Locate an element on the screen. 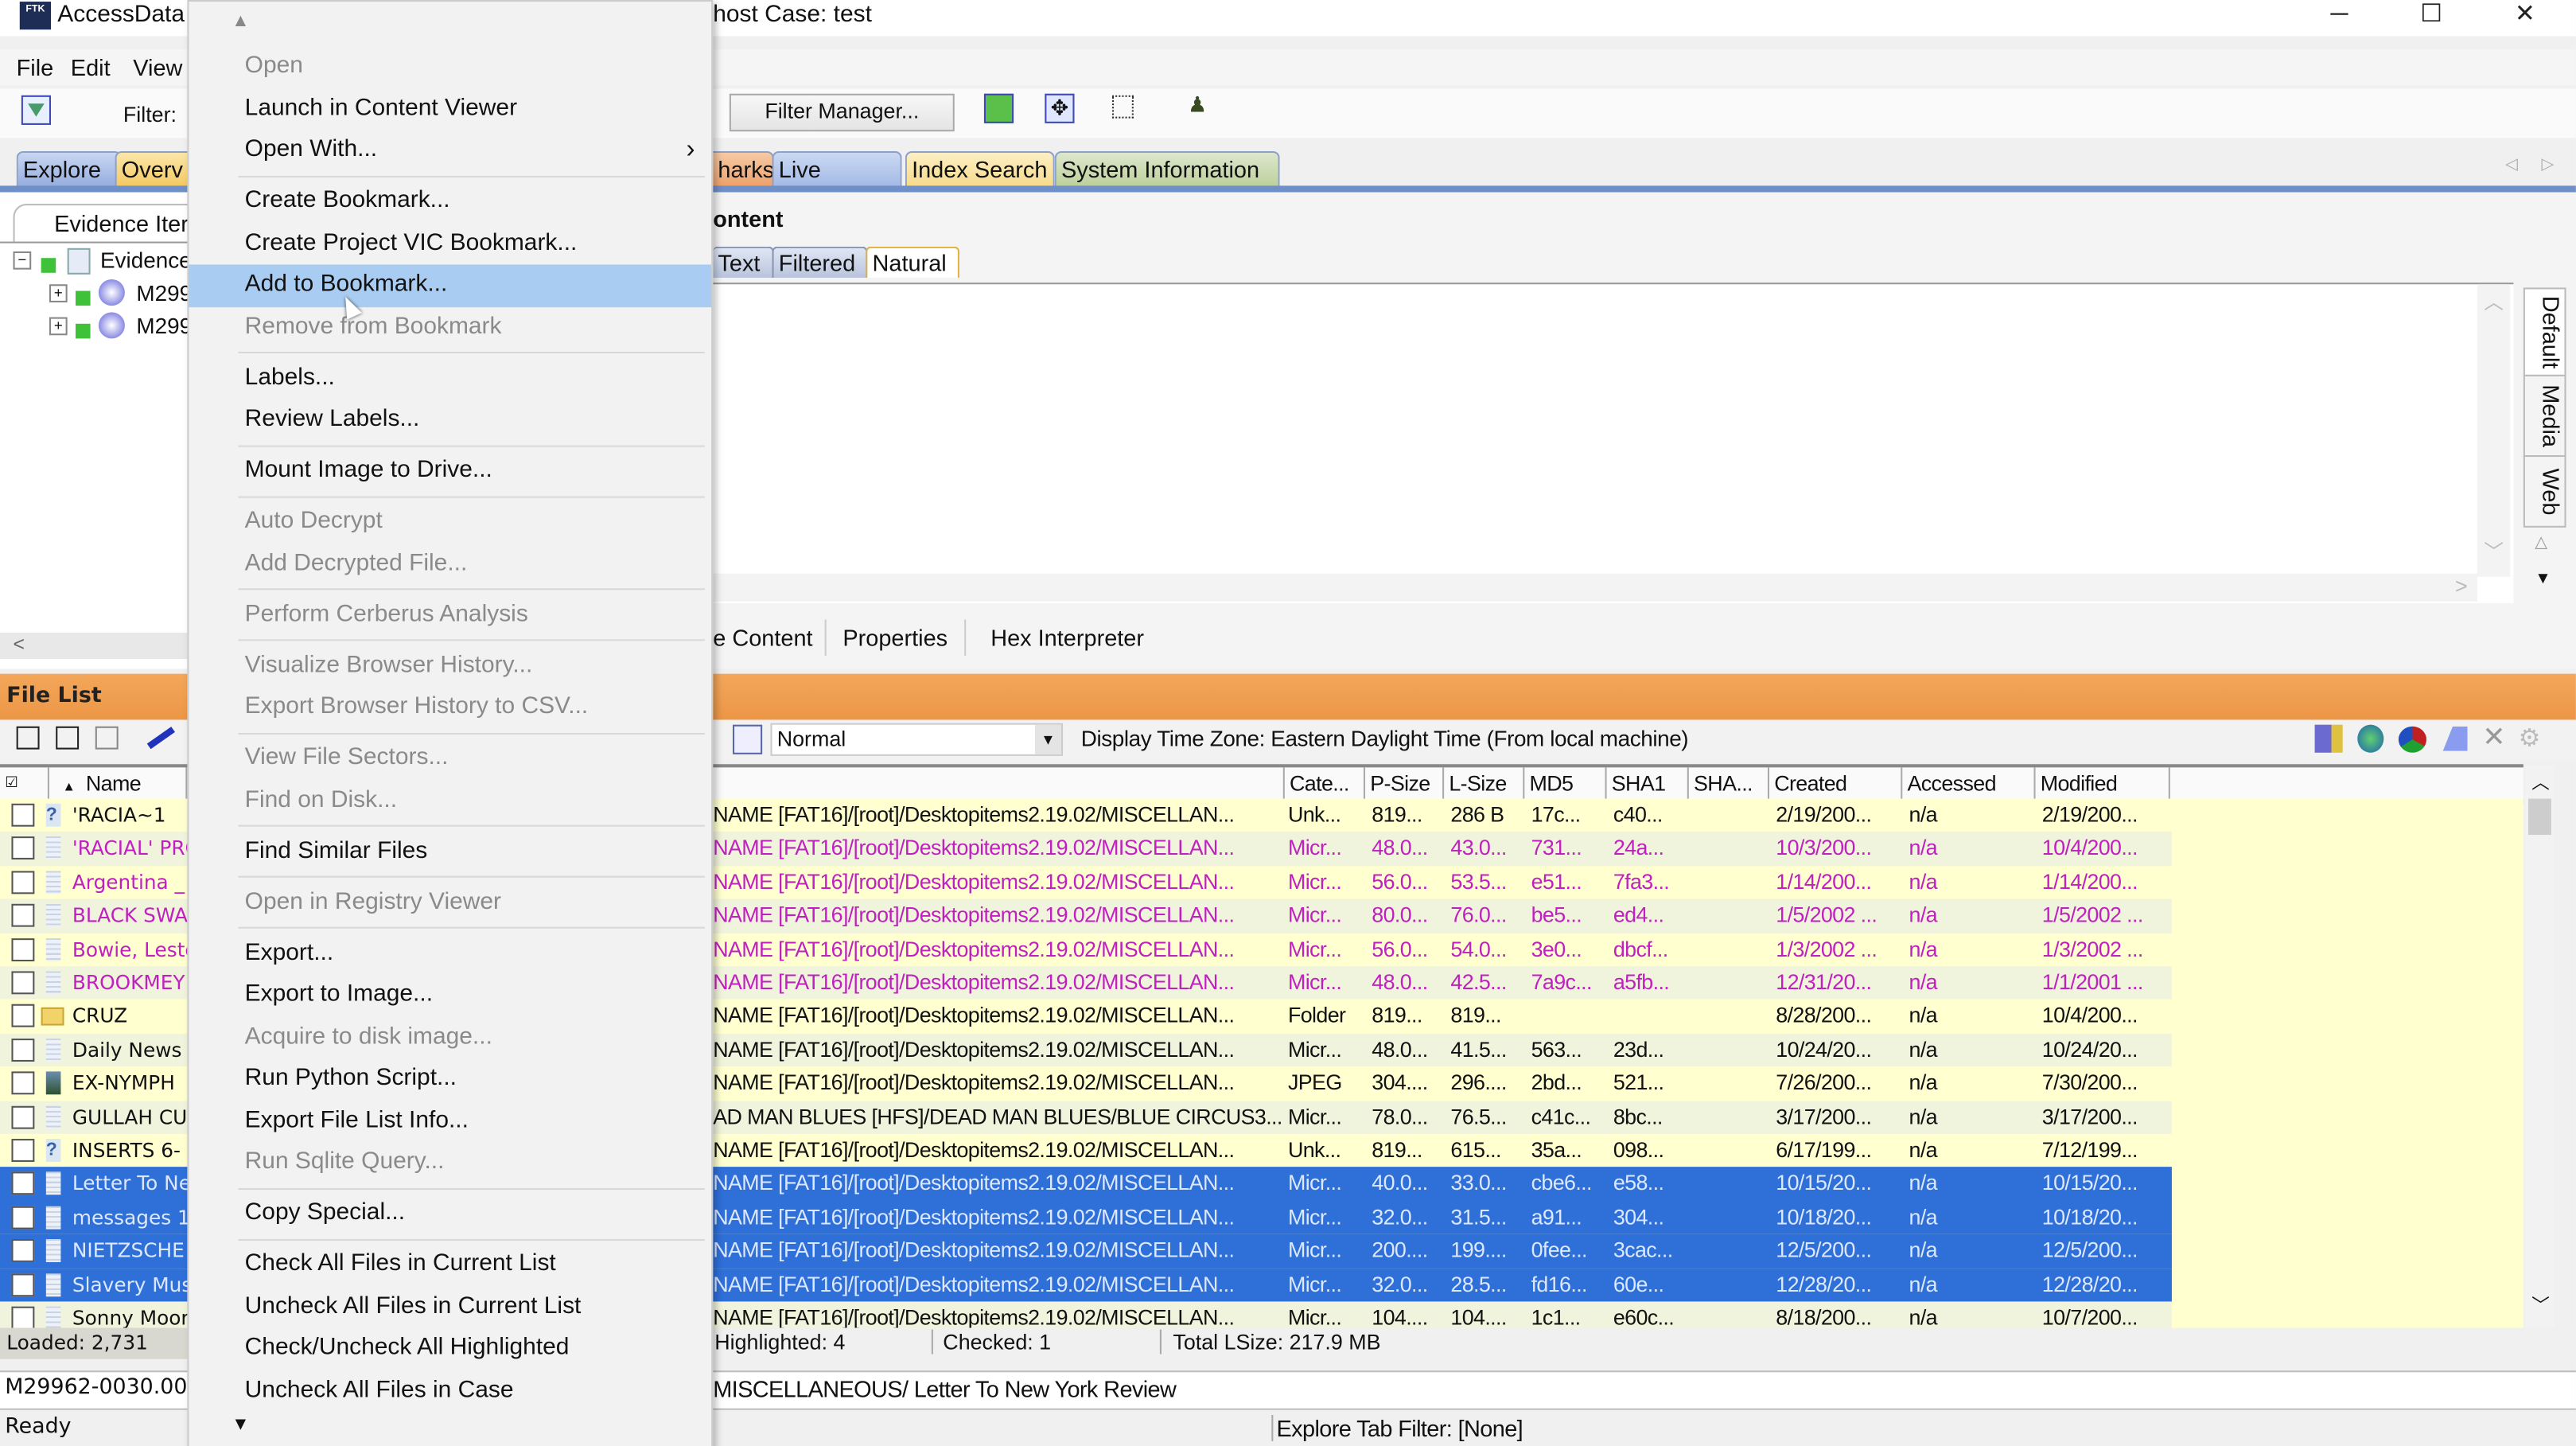 The image size is (2576, 1446). people-icon: ♟ is located at coordinates (1200, 105).